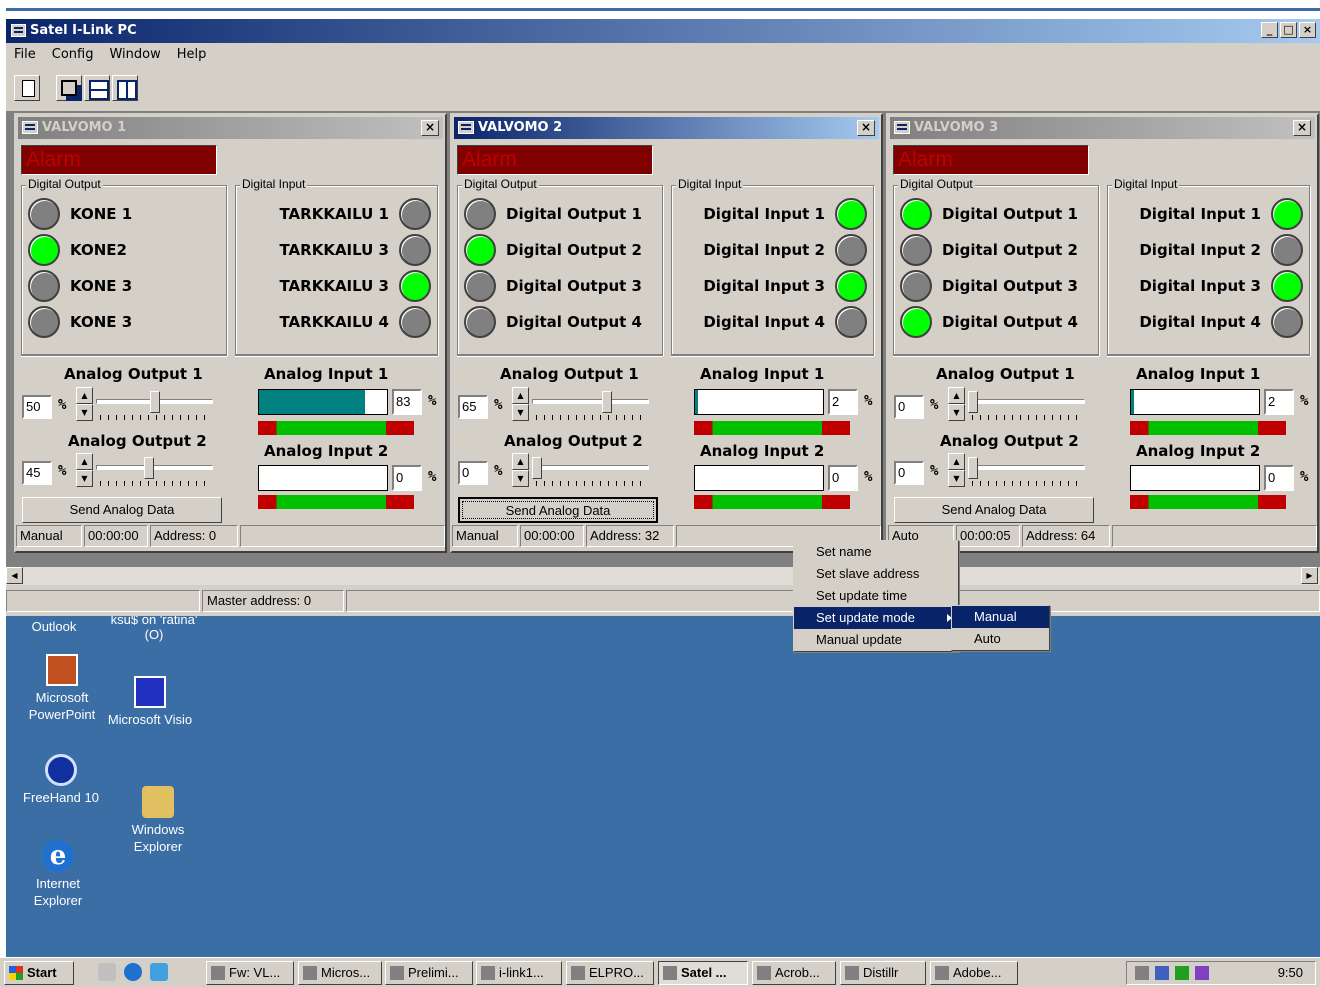 The height and width of the screenshot is (987, 1320). What do you see at coordinates (883, 973) in the screenshot?
I see `taskbar-button: Distillr` at bounding box center [883, 973].